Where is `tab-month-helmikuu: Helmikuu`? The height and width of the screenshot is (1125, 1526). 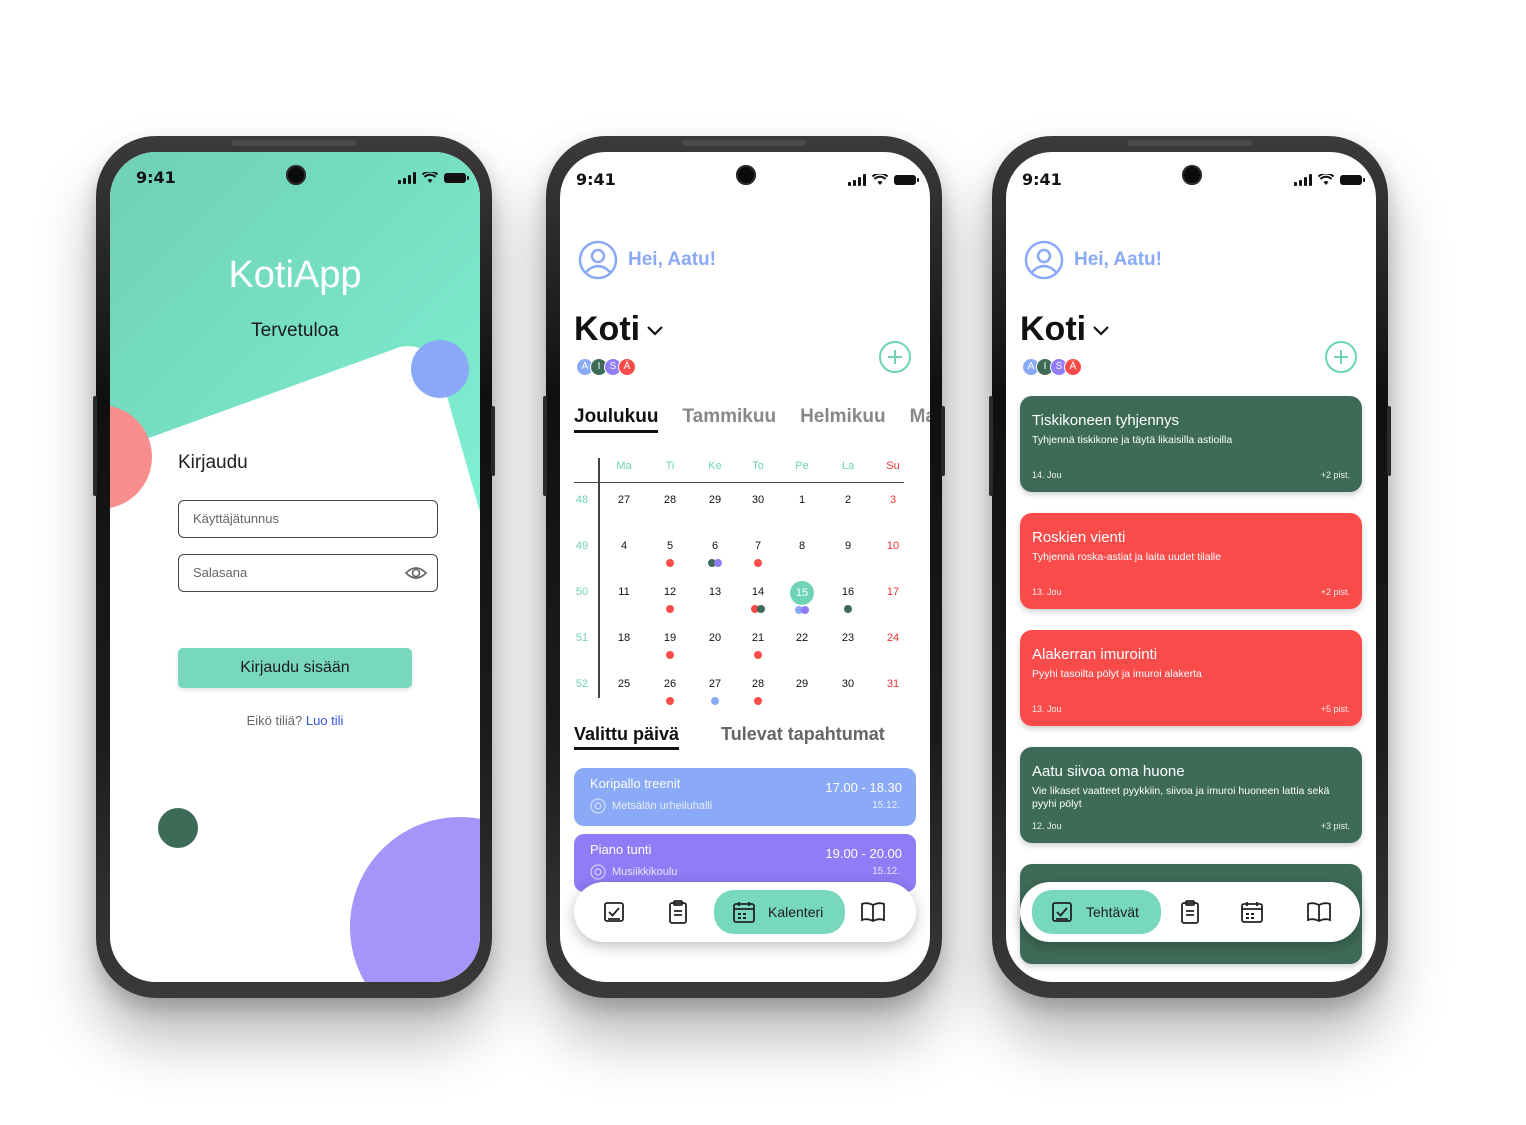
tab-month-helmikuu: Helmikuu is located at coordinates (843, 419).